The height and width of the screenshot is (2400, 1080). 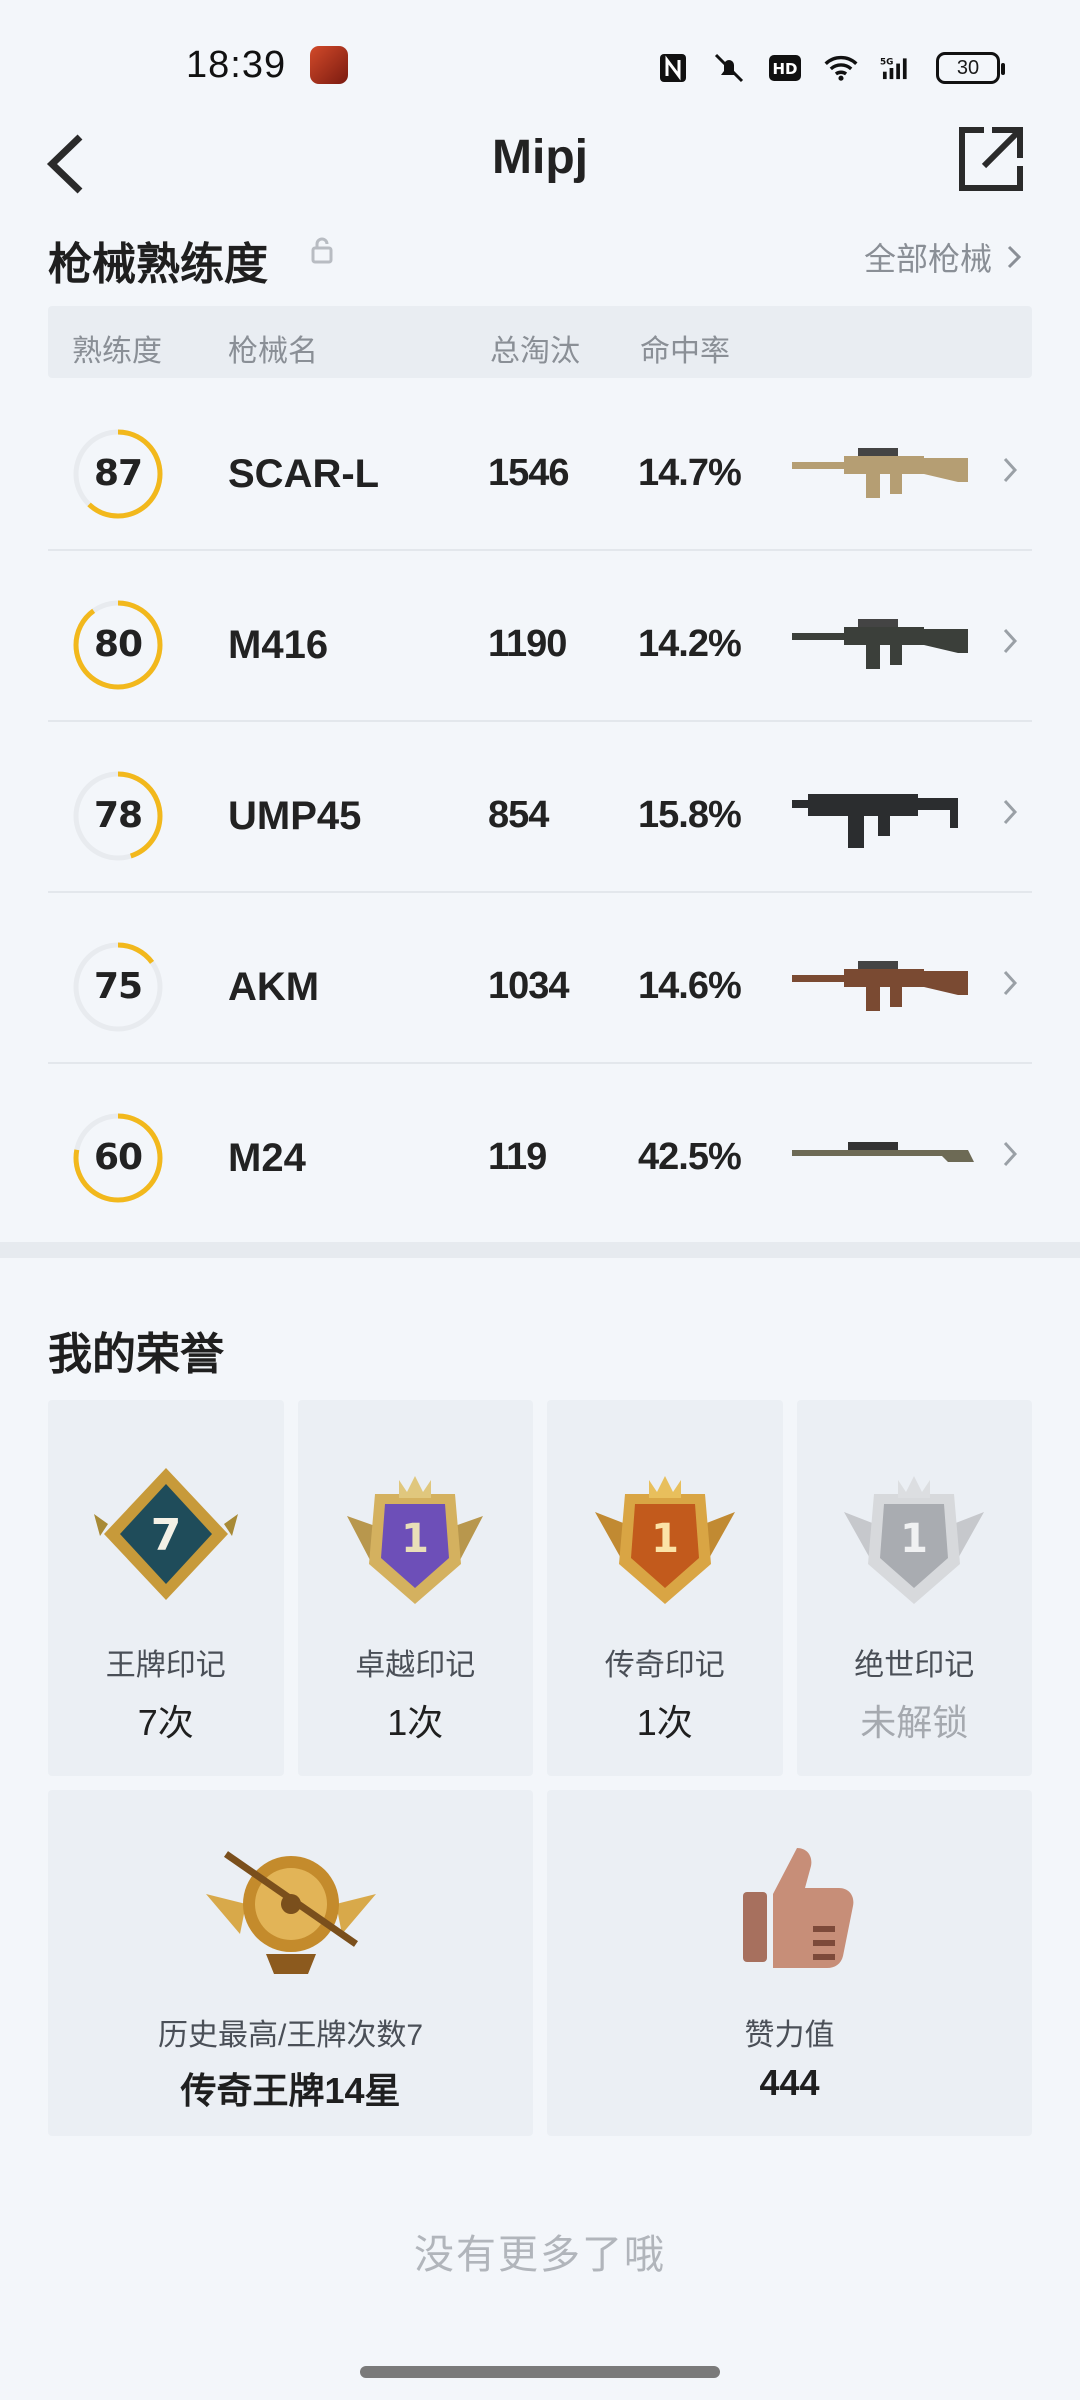 I want to click on honor-grid: 7 王牌印记 7次 1 卓越印记 1次 1 传奇印记 1次 1 绝世印记 未解锁, so click(x=540, y=1588).